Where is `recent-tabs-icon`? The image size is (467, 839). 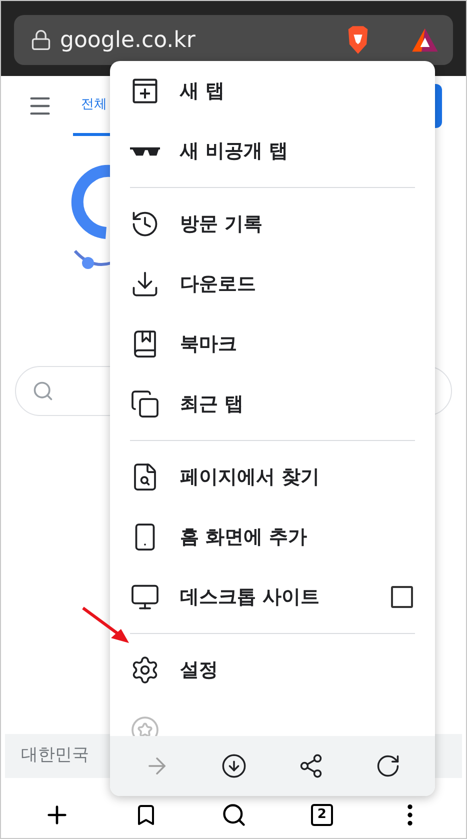
recent-tabs-icon is located at coordinates (145, 404).